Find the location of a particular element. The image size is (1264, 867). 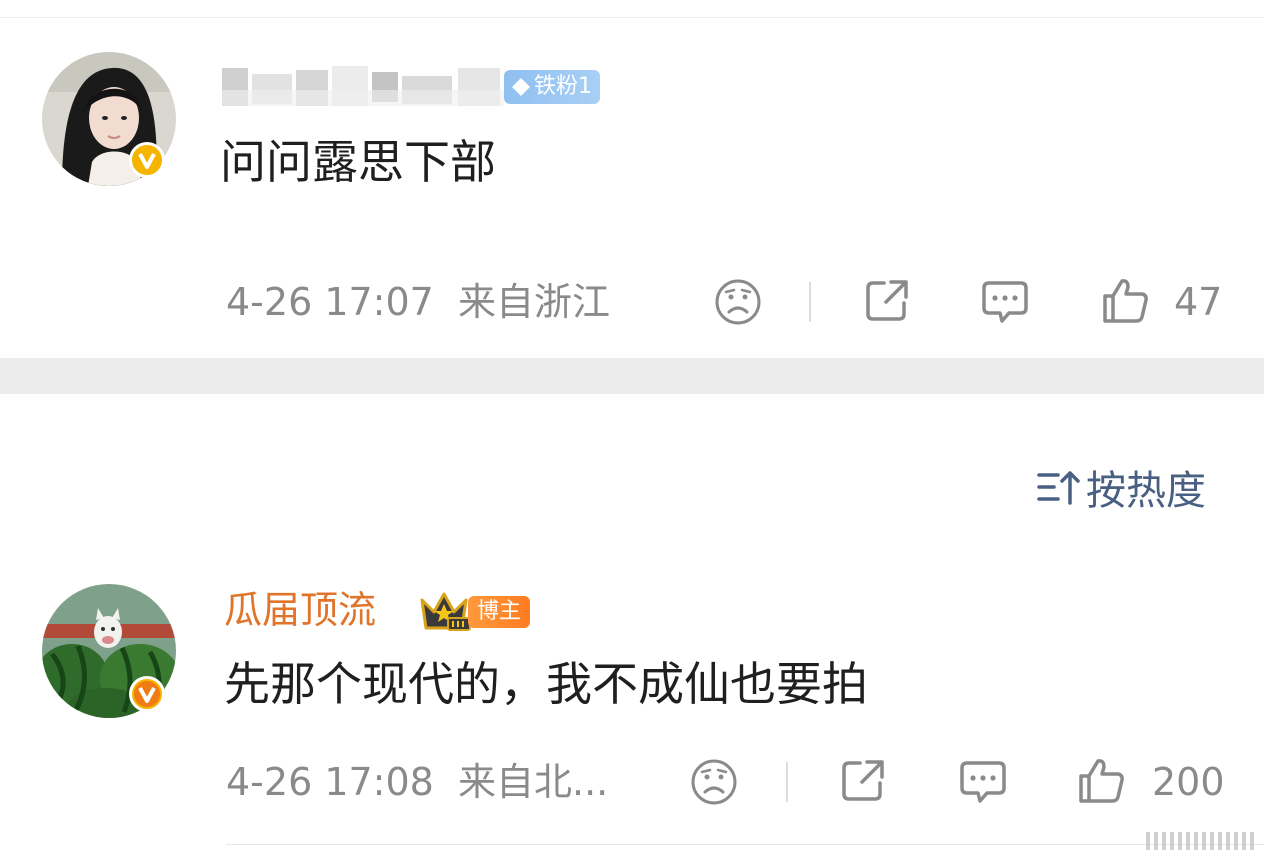

diamond-icon is located at coordinates (521, 87).